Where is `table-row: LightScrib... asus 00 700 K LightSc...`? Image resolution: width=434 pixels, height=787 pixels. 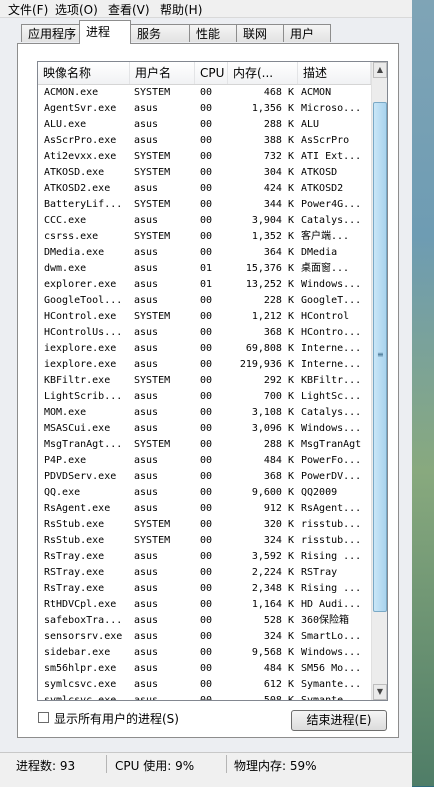 table-row: LightScrib... asus 00 700 K LightSc... is located at coordinates (204, 397).